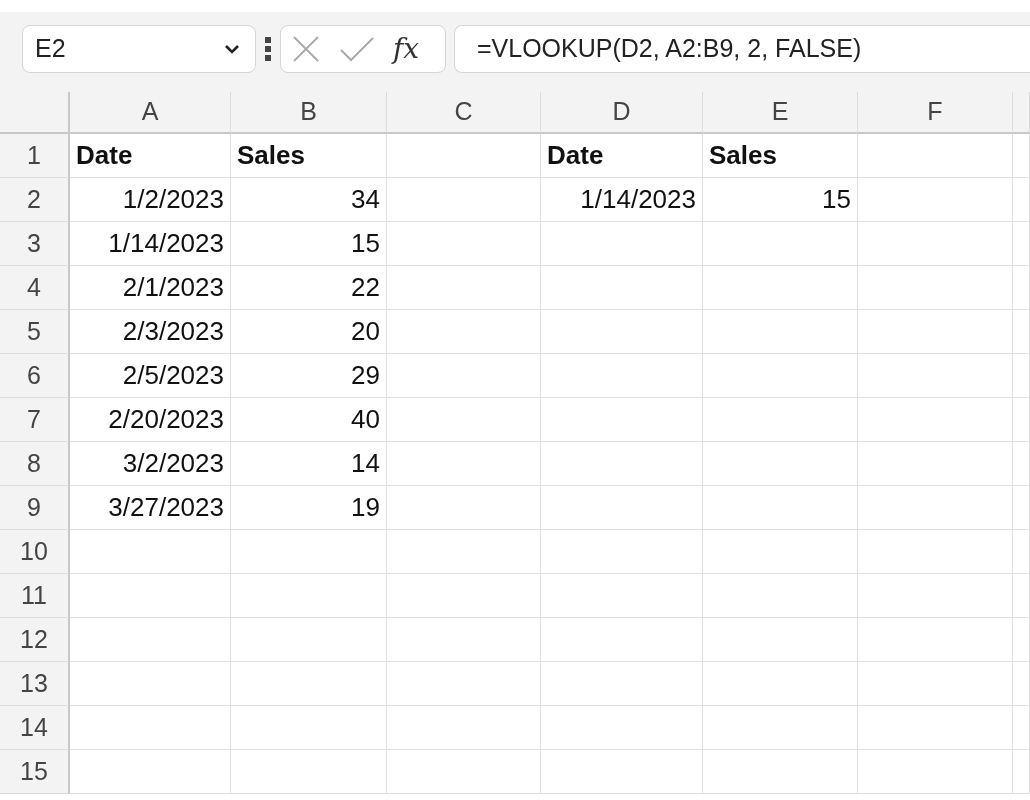  What do you see at coordinates (268, 49) in the screenshot?
I see `more-options-icon` at bounding box center [268, 49].